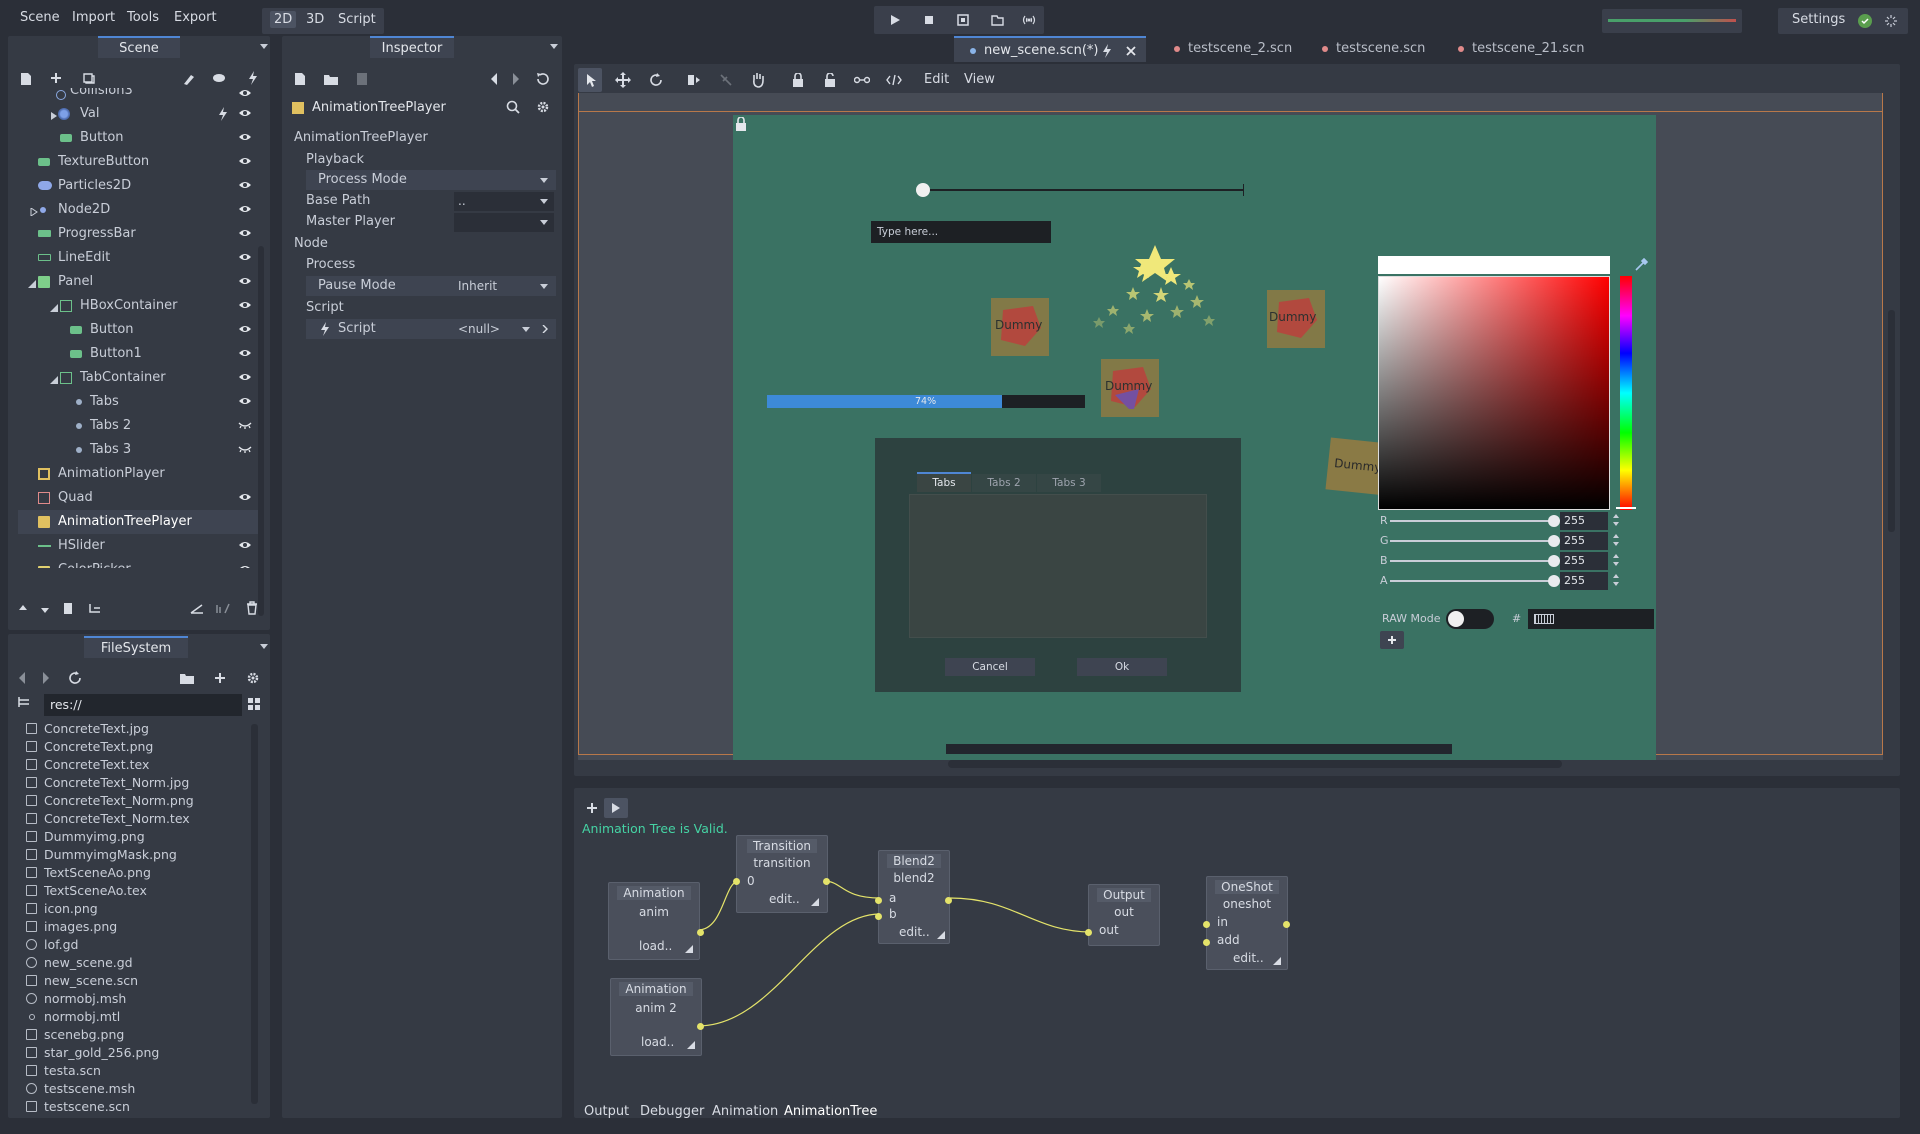 The width and height of the screenshot is (1920, 1134). I want to click on menu-import: Import, so click(93, 17).